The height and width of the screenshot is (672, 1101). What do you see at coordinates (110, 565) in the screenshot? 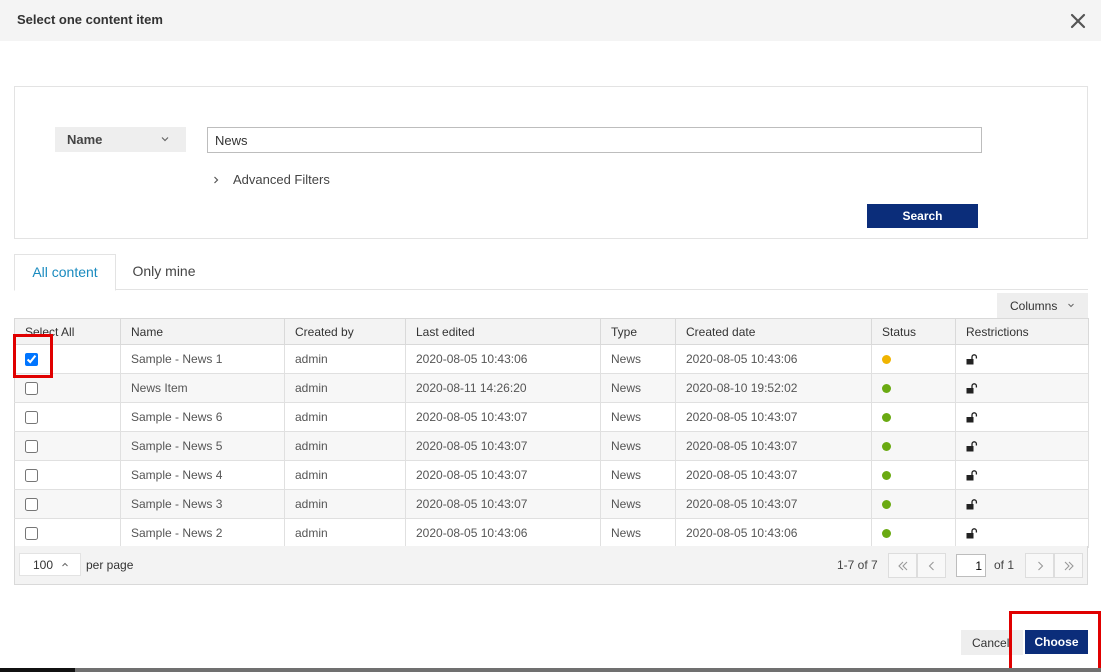
I see `per-page-label: per page` at bounding box center [110, 565].